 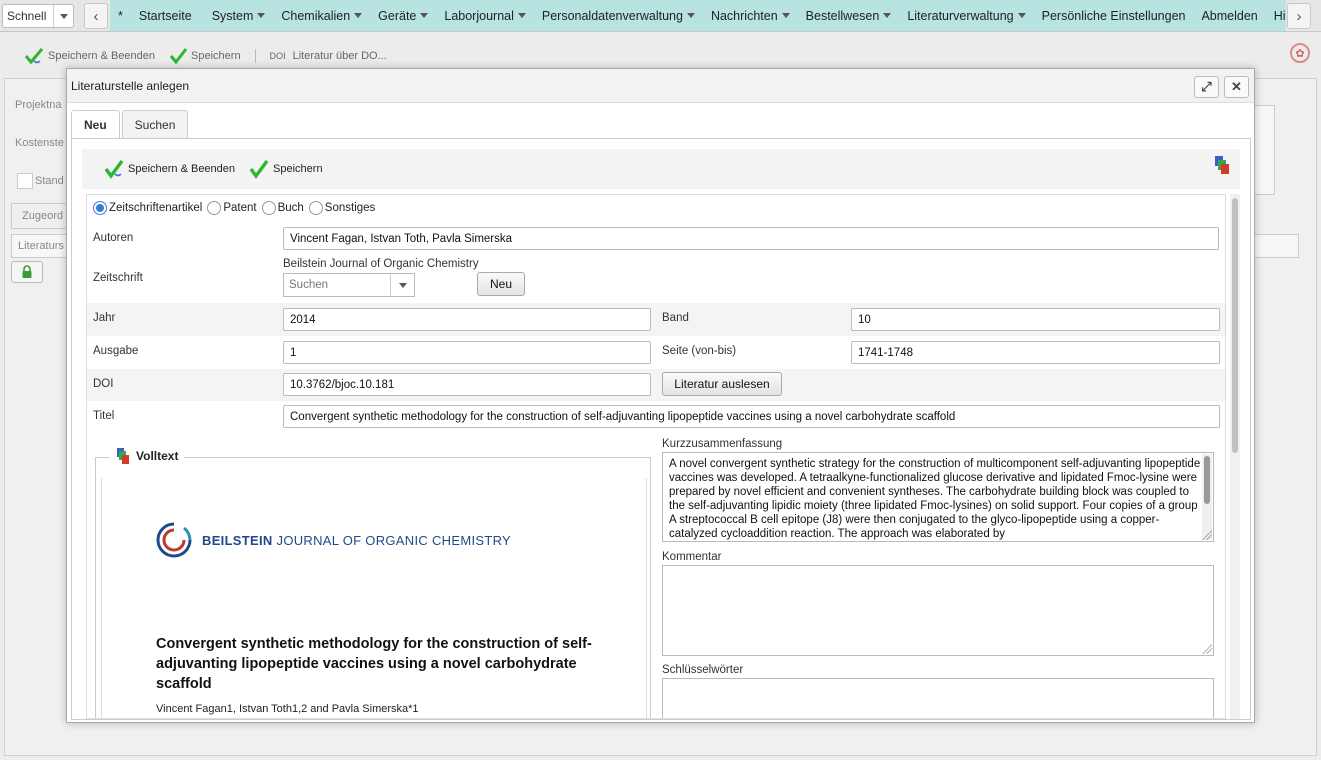 I want to click on chevron-right-icon: ›, so click(x=1299, y=16).